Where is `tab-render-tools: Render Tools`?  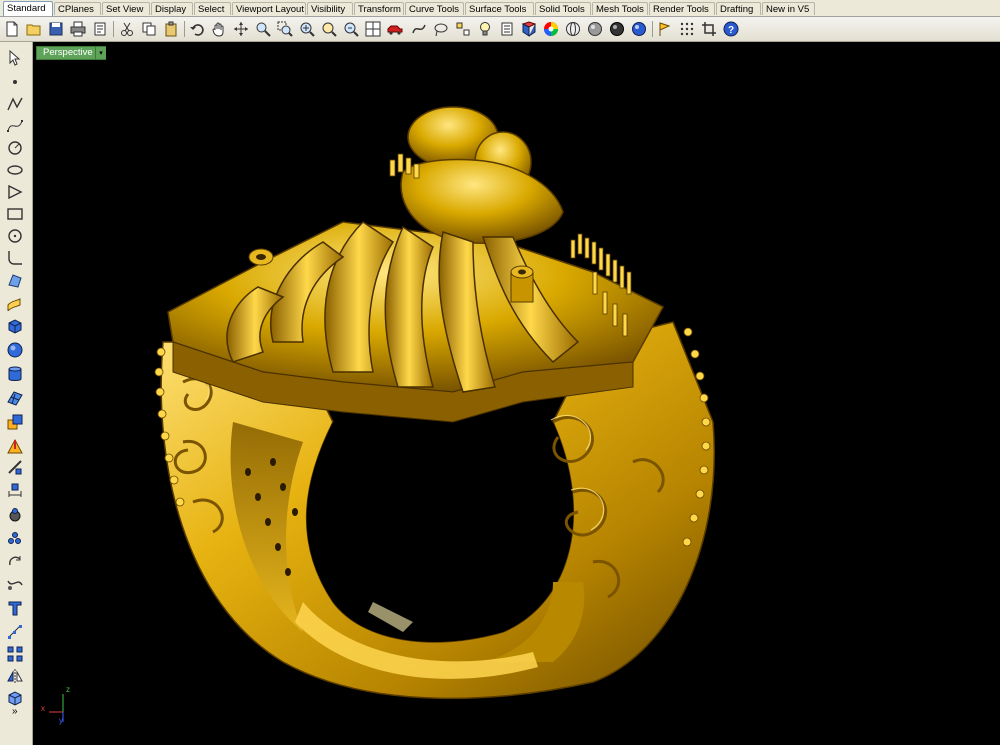
tab-render-tools: Render Tools is located at coordinates (682, 8).